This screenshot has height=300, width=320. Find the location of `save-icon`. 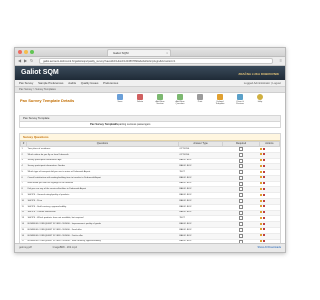

save-icon is located at coordinates (120, 97).